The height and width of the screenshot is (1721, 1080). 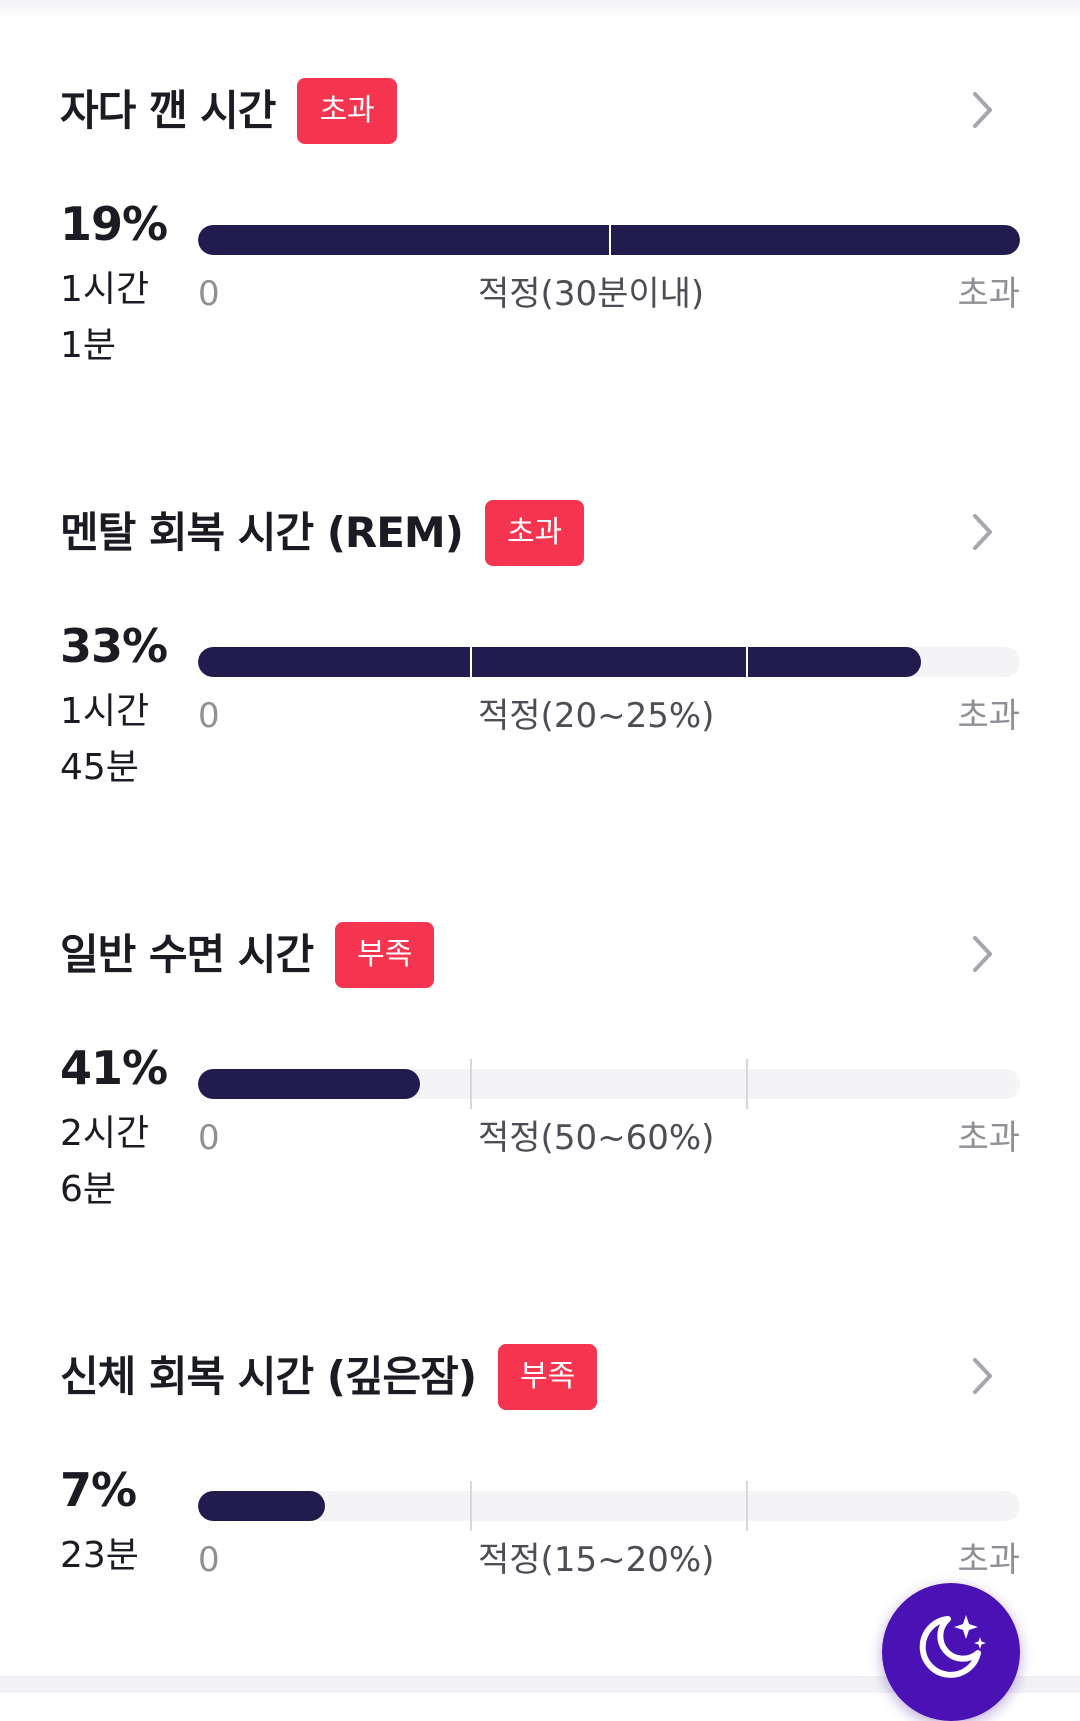 I want to click on percent-value: 33%, so click(x=114, y=646).